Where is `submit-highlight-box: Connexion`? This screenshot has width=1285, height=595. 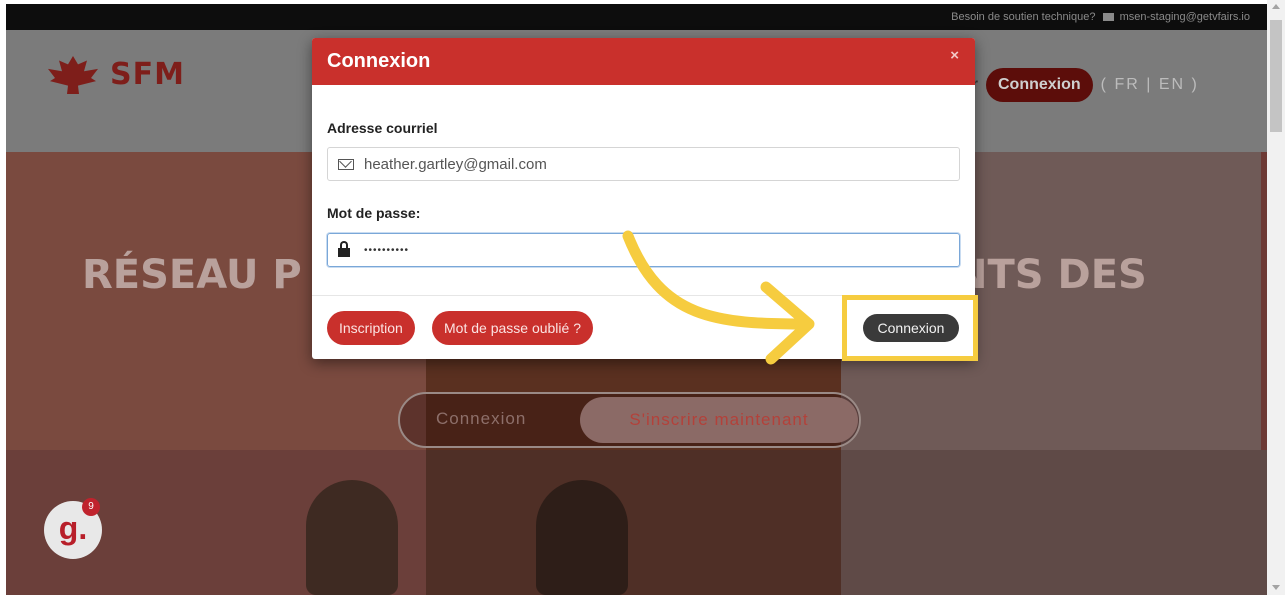
submit-highlight-box: Connexion is located at coordinates (910, 328).